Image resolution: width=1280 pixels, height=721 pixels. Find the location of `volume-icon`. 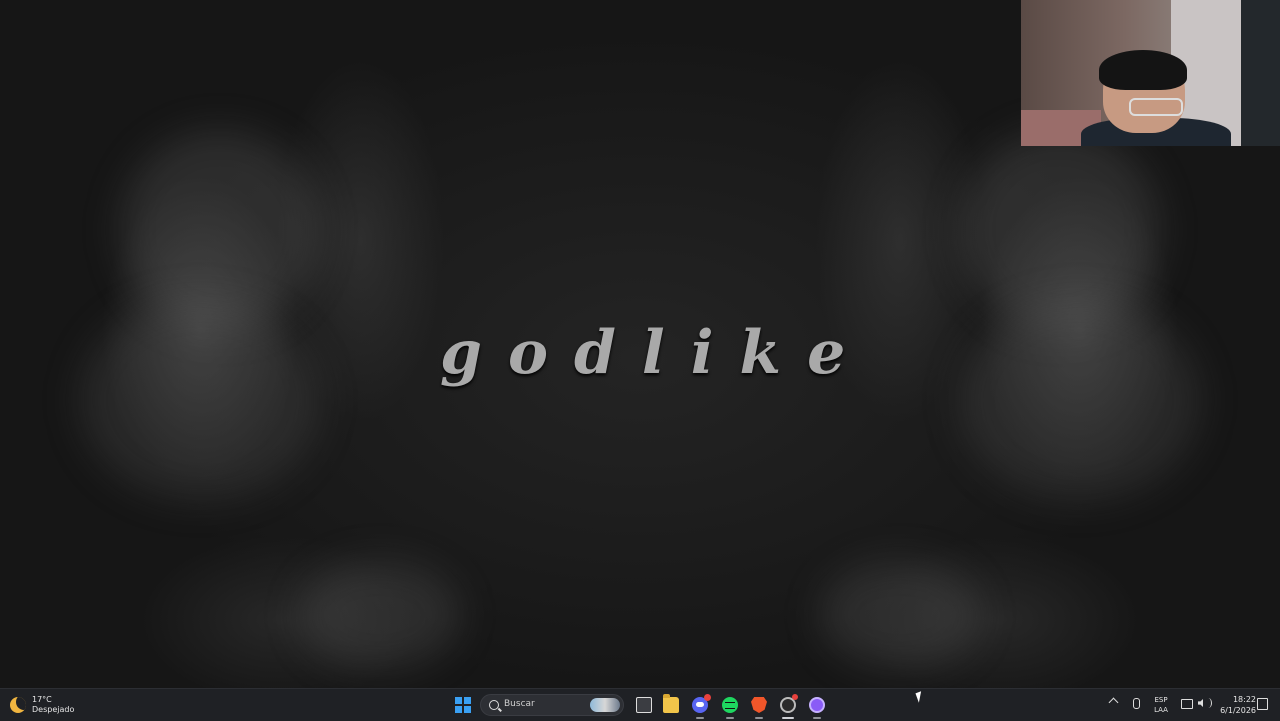

volume-icon is located at coordinates (1200, 703).